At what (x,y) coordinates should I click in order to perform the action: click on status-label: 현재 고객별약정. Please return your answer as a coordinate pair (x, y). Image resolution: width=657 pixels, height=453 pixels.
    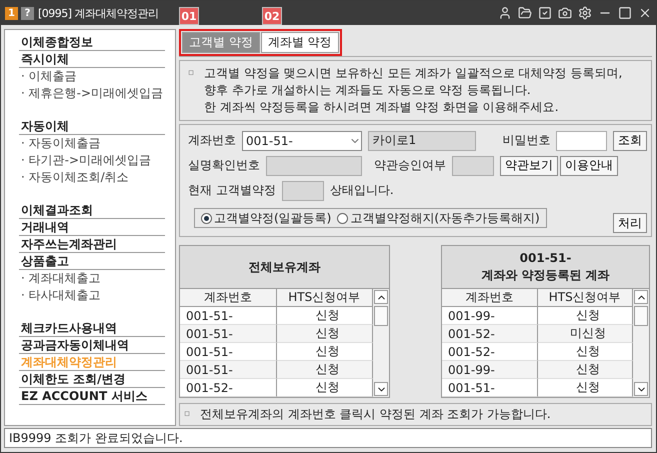
    Looking at the image, I should click on (232, 190).